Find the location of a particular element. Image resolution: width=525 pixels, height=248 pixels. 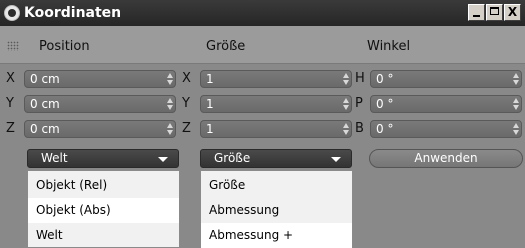

size-z-label: Z is located at coordinates (186, 128).